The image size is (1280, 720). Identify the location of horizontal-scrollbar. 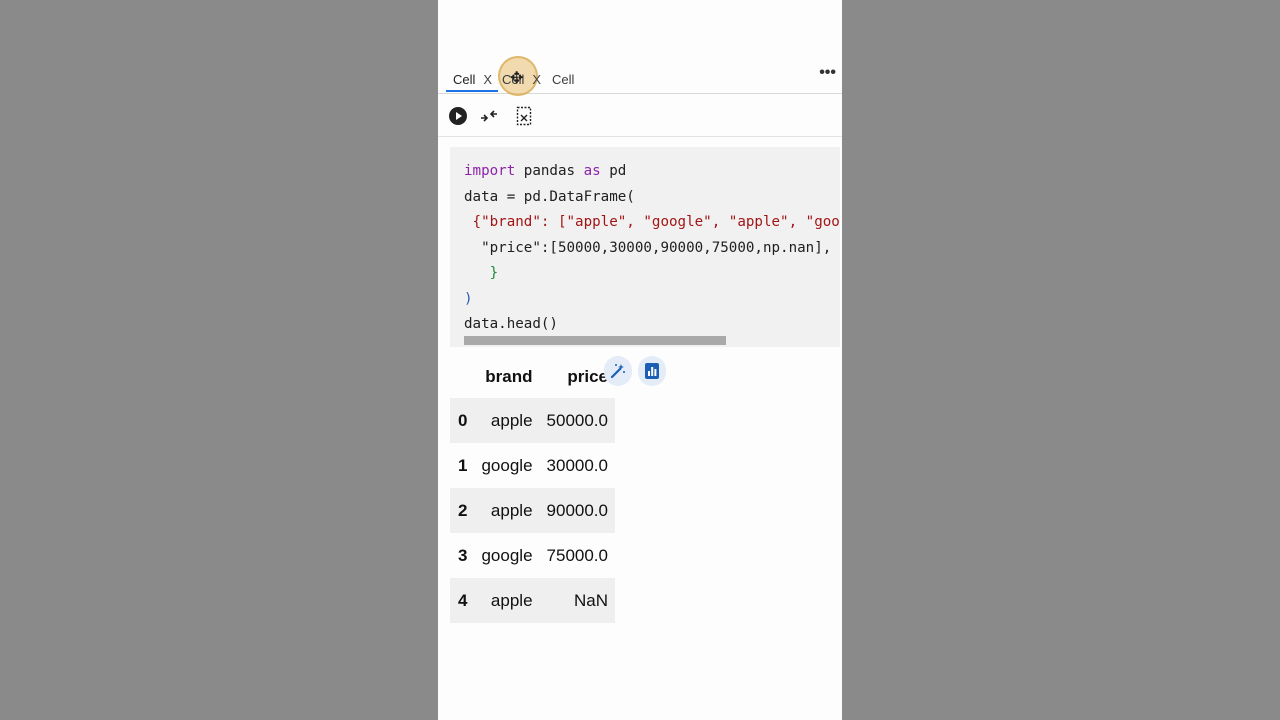
(595, 340).